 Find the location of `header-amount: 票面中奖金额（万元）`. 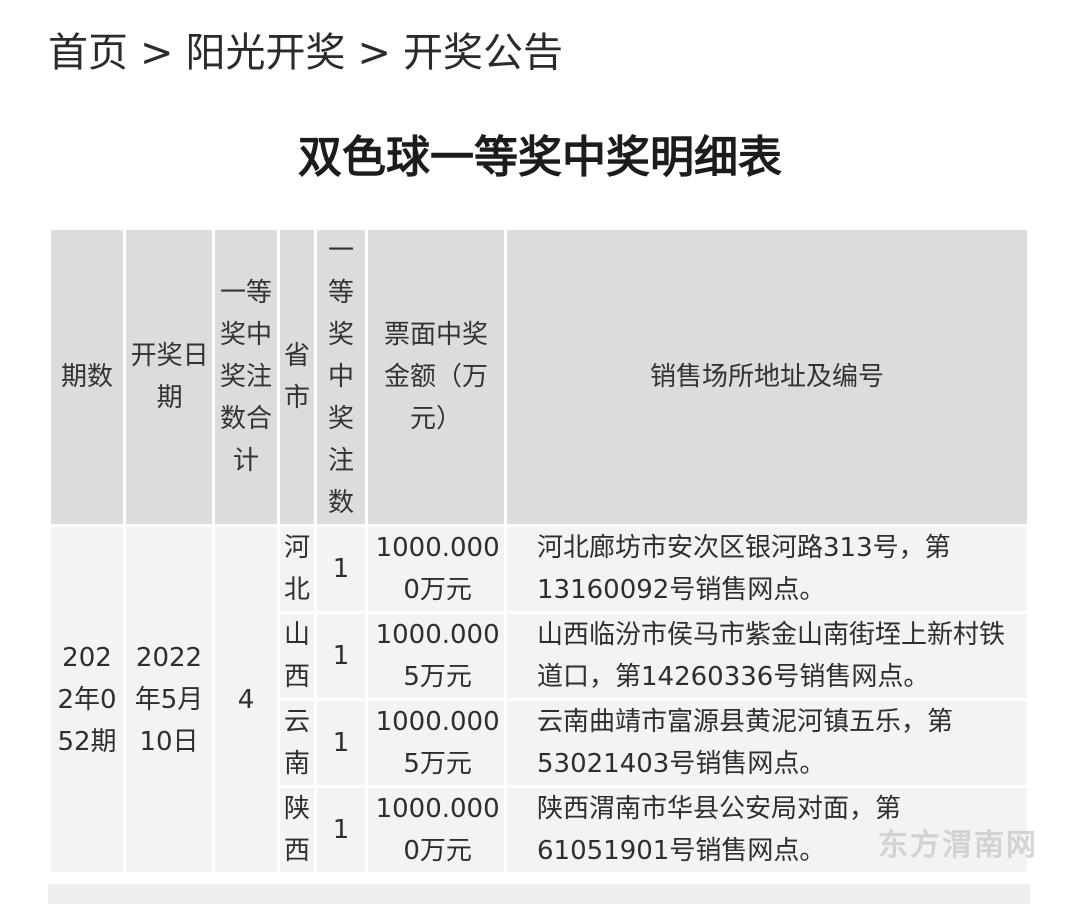

header-amount: 票面中奖金额（万元） is located at coordinates (436, 378).